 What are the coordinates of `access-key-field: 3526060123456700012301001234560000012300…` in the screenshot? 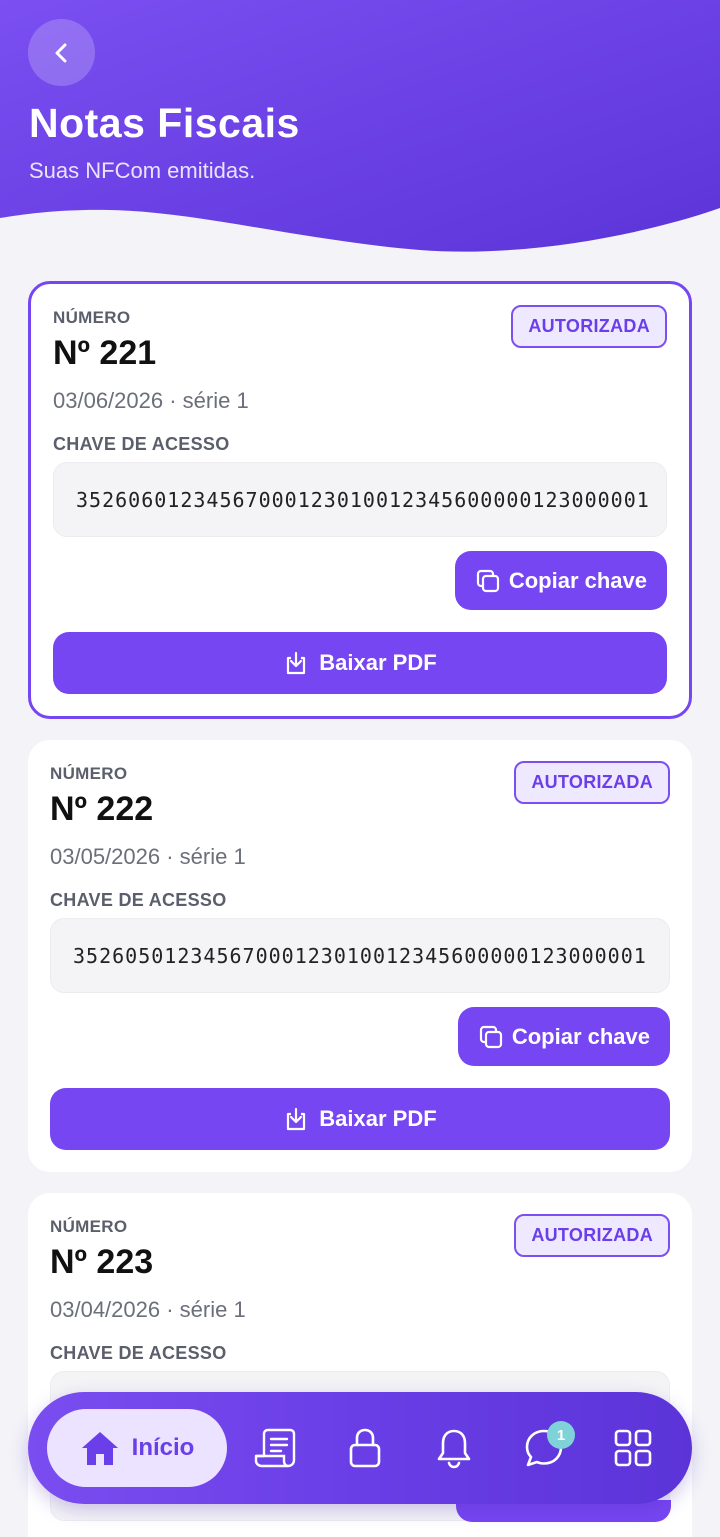 It's located at (360, 499).